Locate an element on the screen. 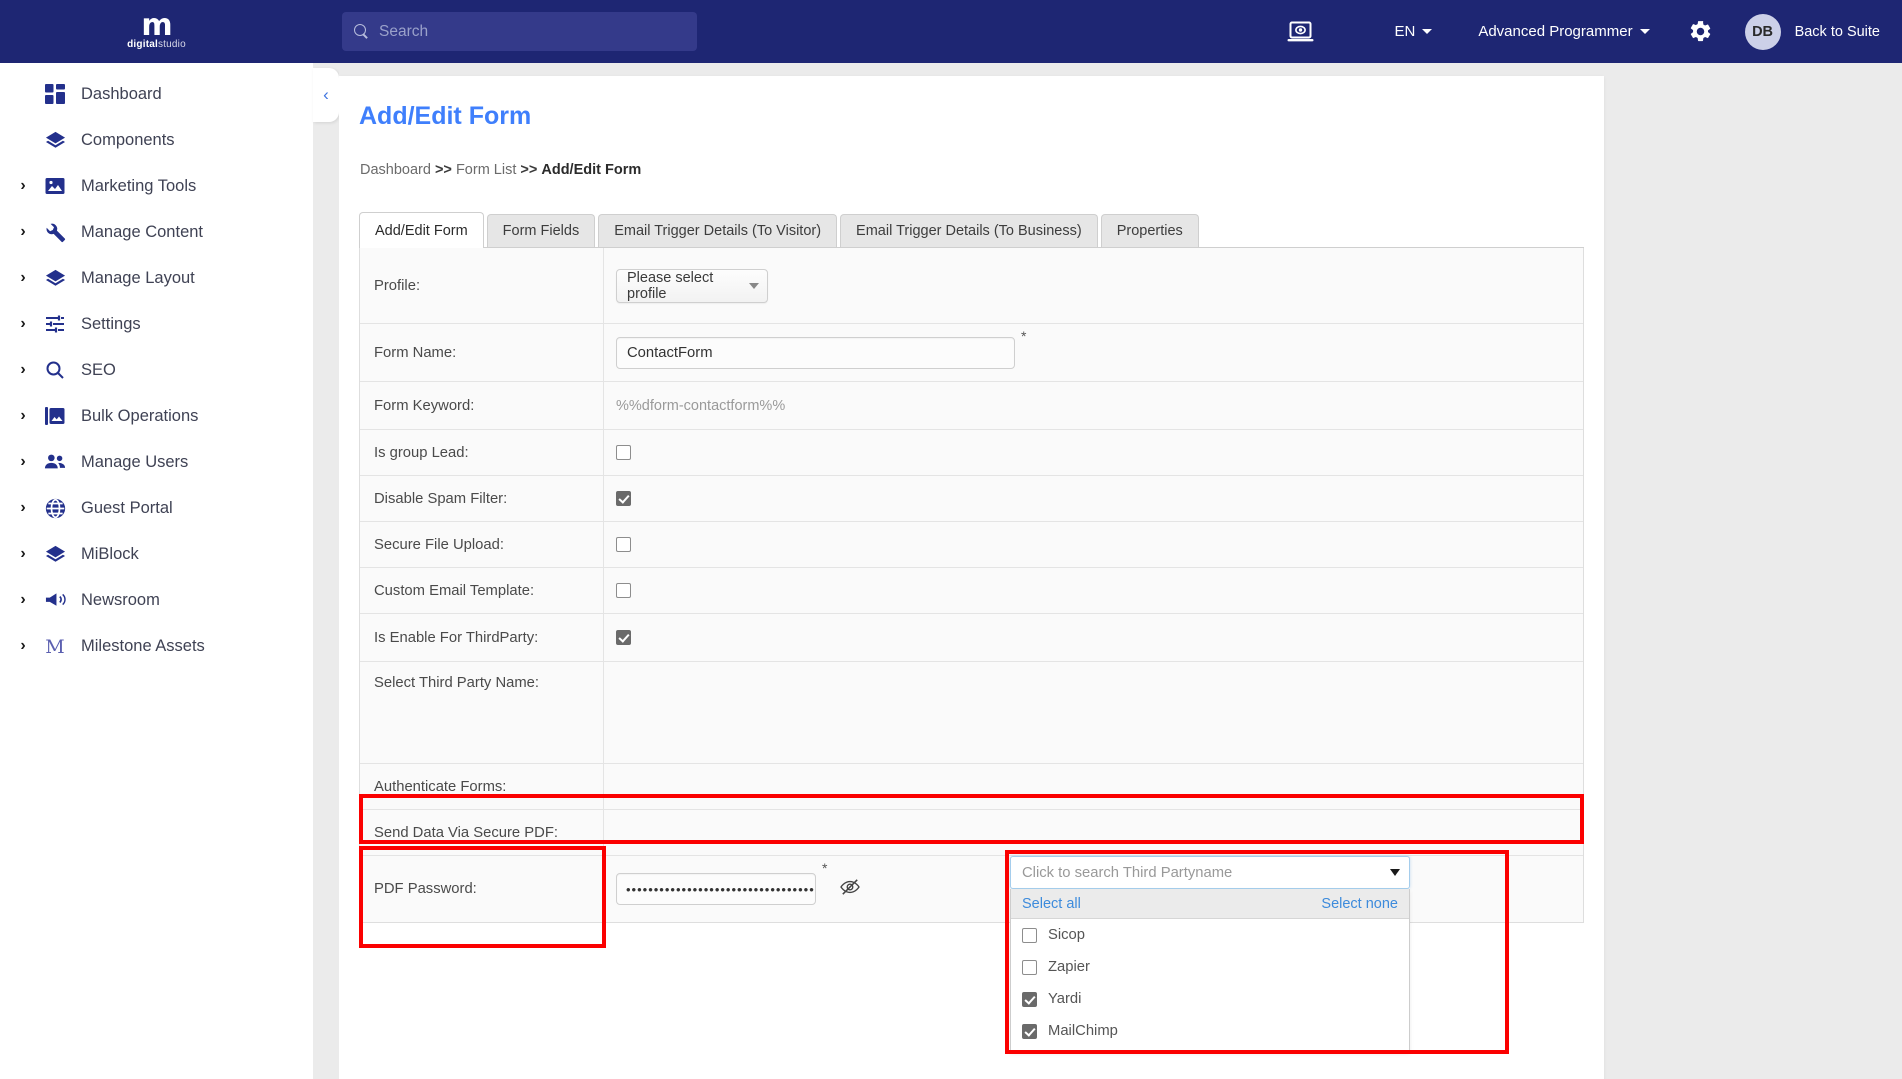 This screenshot has height=1079, width=1902. brand-logo: m digitalstudio is located at coordinates (156, 31).